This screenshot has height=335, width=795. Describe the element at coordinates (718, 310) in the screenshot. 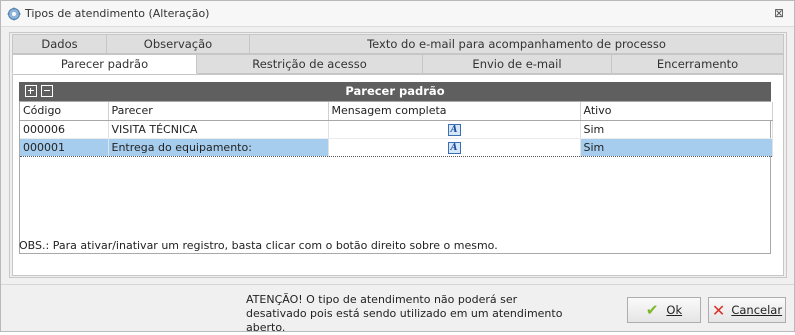

I see `x-icon: ✕` at that location.